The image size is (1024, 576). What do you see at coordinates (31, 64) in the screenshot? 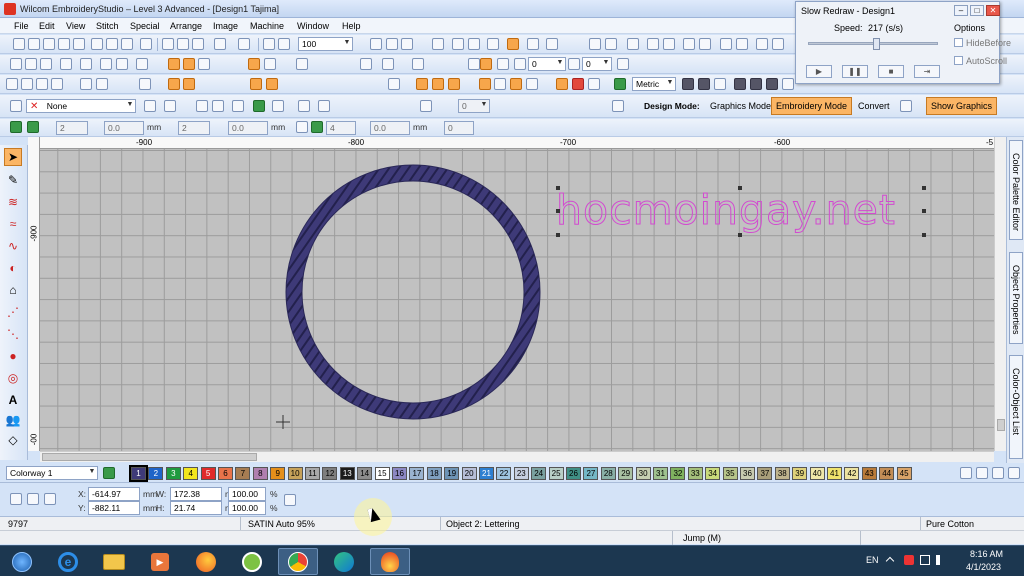
I see `column-b-icon` at bounding box center [31, 64].